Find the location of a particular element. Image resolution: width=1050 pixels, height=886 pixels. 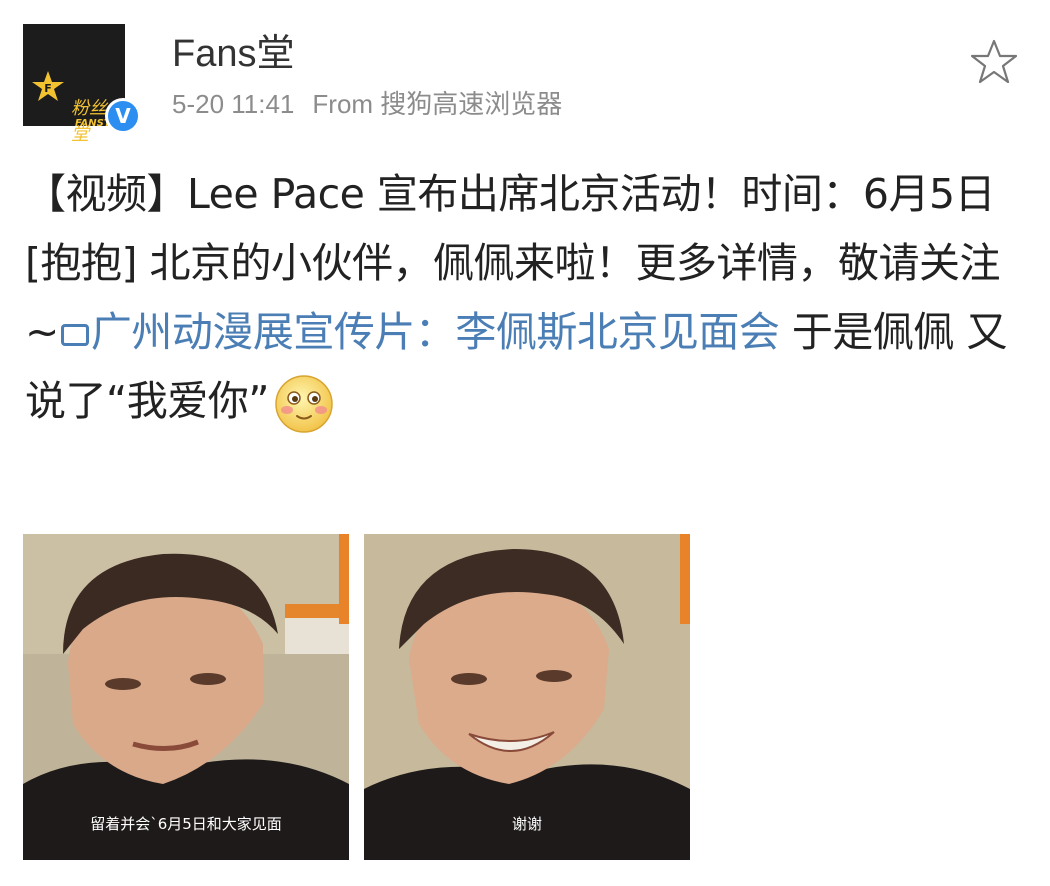

video-frame-image-1: 留着并会`6月5日和大家见面 is located at coordinates (186, 697).